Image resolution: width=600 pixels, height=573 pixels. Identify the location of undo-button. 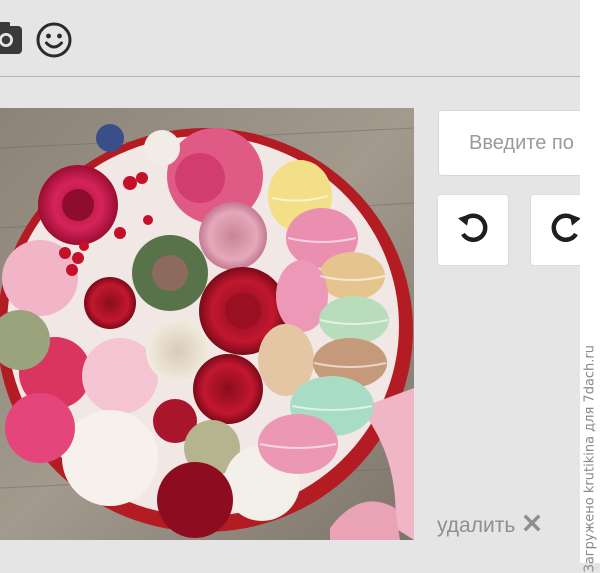
(473, 230).